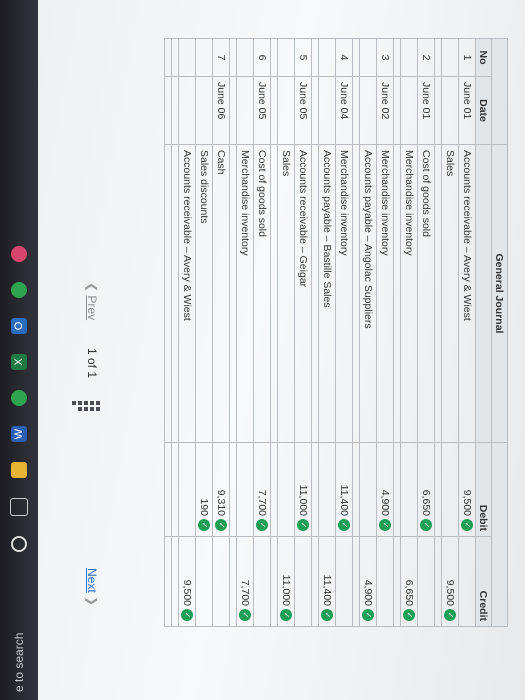  Describe the element at coordinates (19, 434) in the screenshot. I see `word-icon: W` at that location.